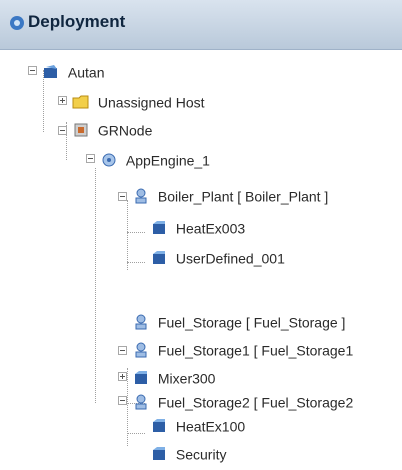 The image size is (402, 470). I want to click on tree-node-unassigned-host: Unassigned Host, so click(138, 101).